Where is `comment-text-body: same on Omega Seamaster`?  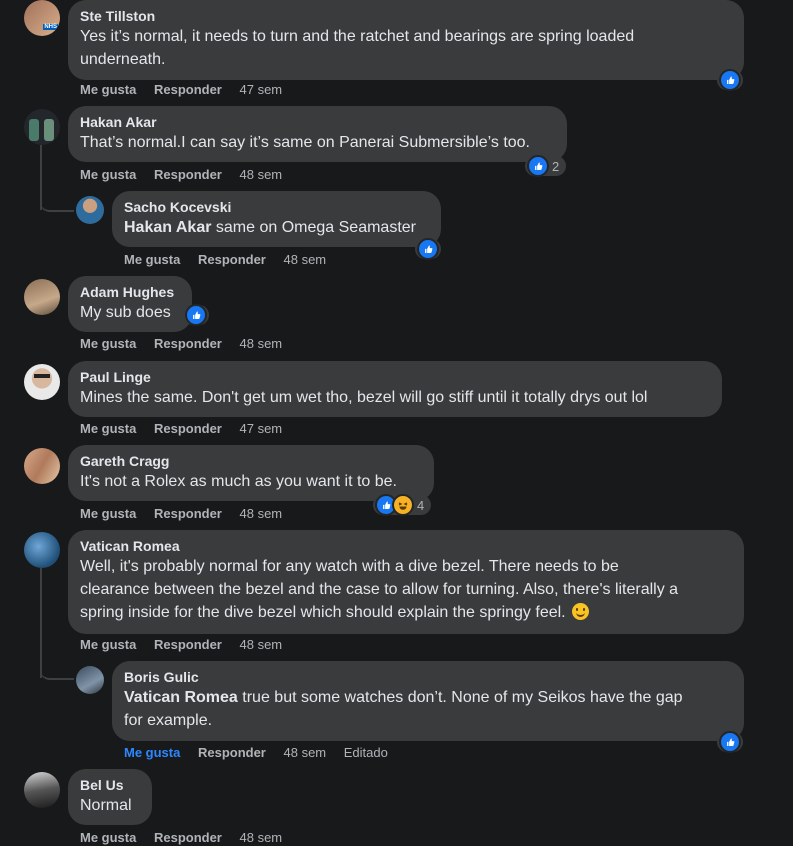
comment-text-body: same on Omega Seamaster is located at coordinates (313, 227).